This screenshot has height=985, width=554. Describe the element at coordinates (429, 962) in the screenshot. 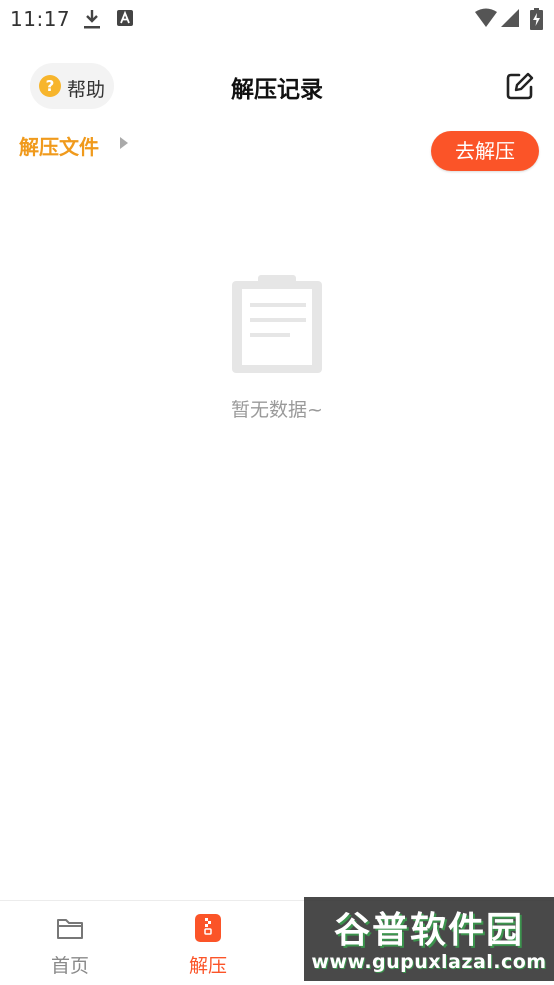

I see `watermark-url: www.gupuxlazal.com` at that location.